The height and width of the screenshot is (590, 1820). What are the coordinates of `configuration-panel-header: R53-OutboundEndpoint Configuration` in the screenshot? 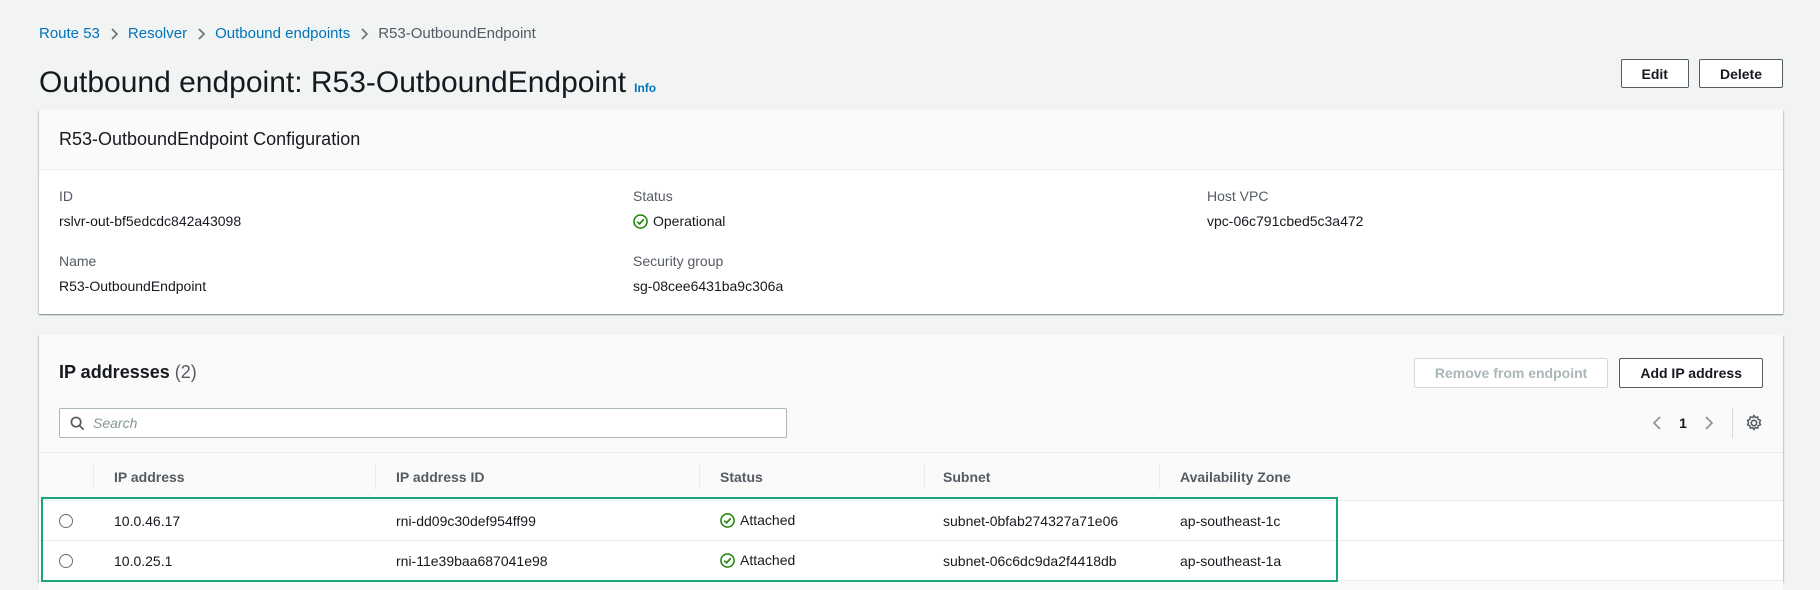 It's located at (911, 140).